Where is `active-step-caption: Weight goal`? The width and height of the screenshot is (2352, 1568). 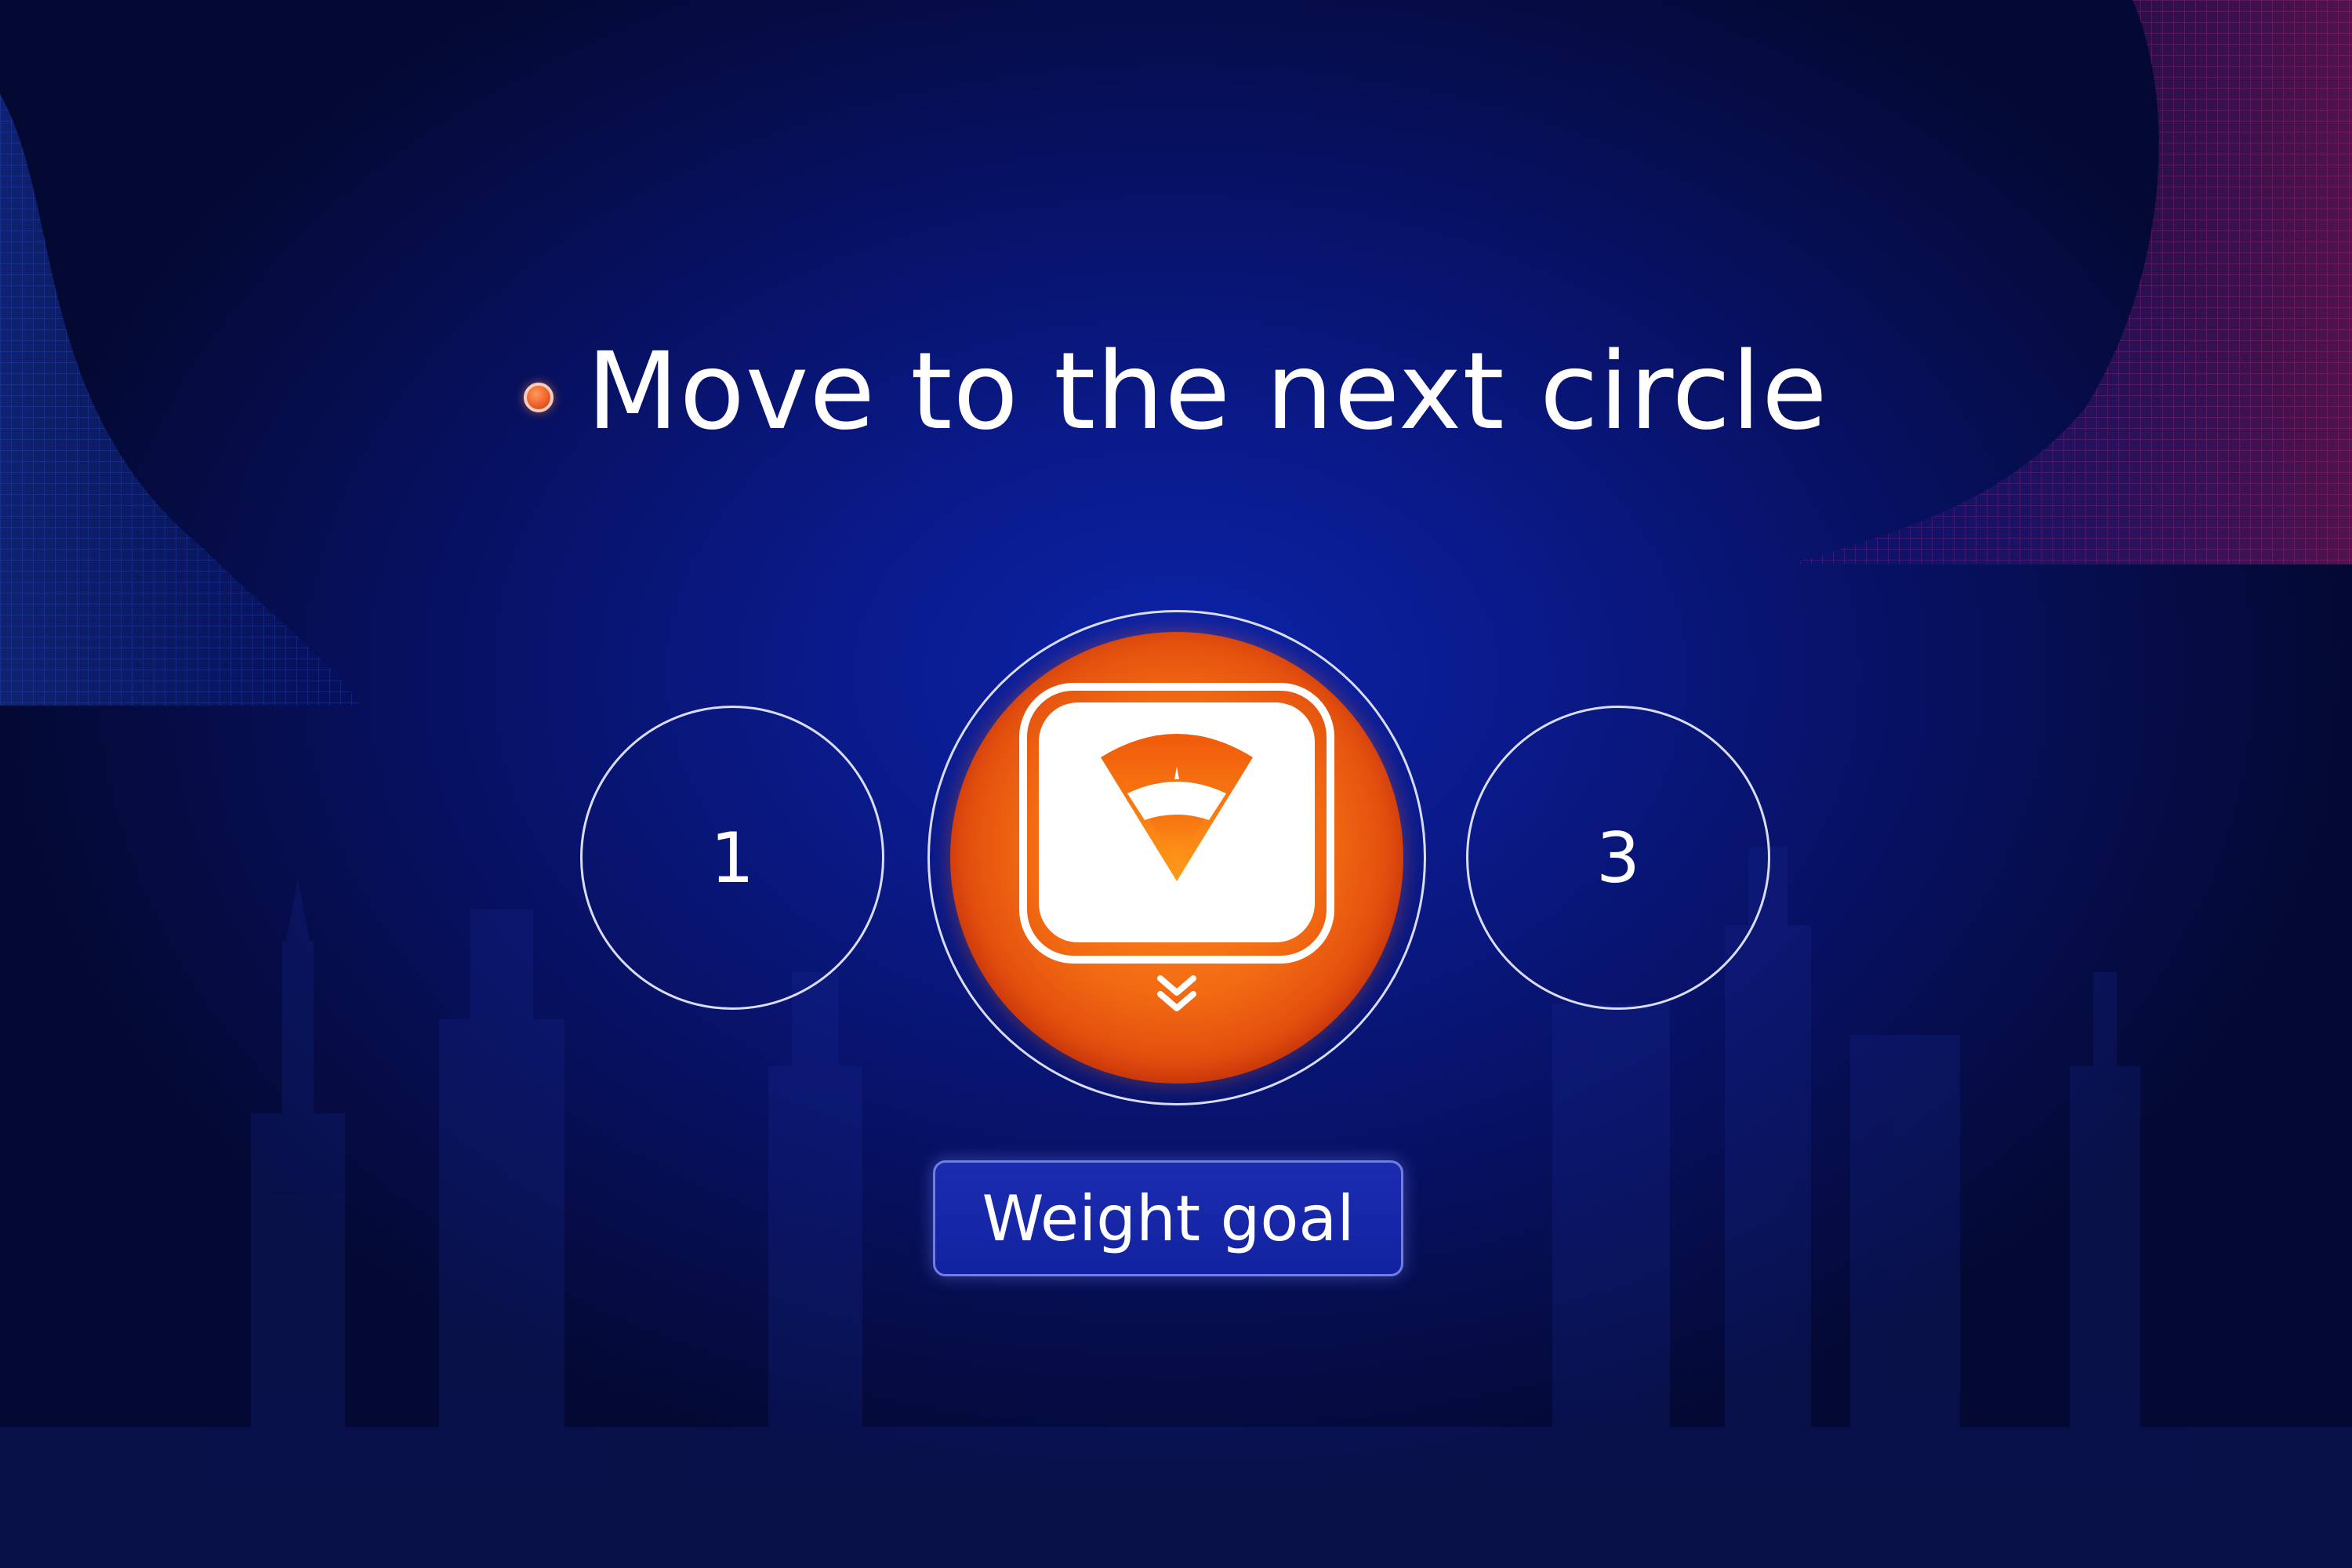
active-step-caption: Weight goal is located at coordinates (1168, 1218).